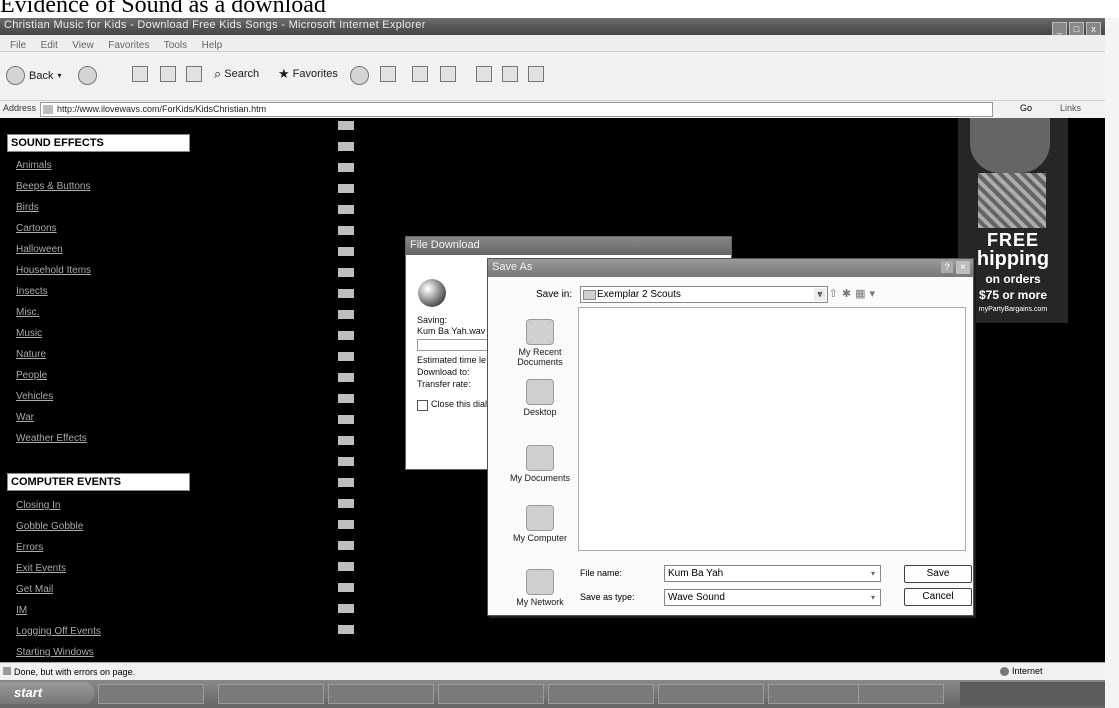  What do you see at coordinates (212, 45) in the screenshot?
I see `menu-help: Help` at bounding box center [212, 45].